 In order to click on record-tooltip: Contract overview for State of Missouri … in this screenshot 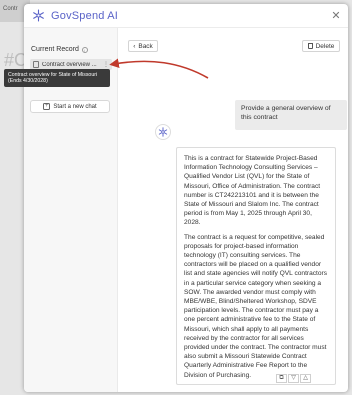, I will do `click(57, 78)`.